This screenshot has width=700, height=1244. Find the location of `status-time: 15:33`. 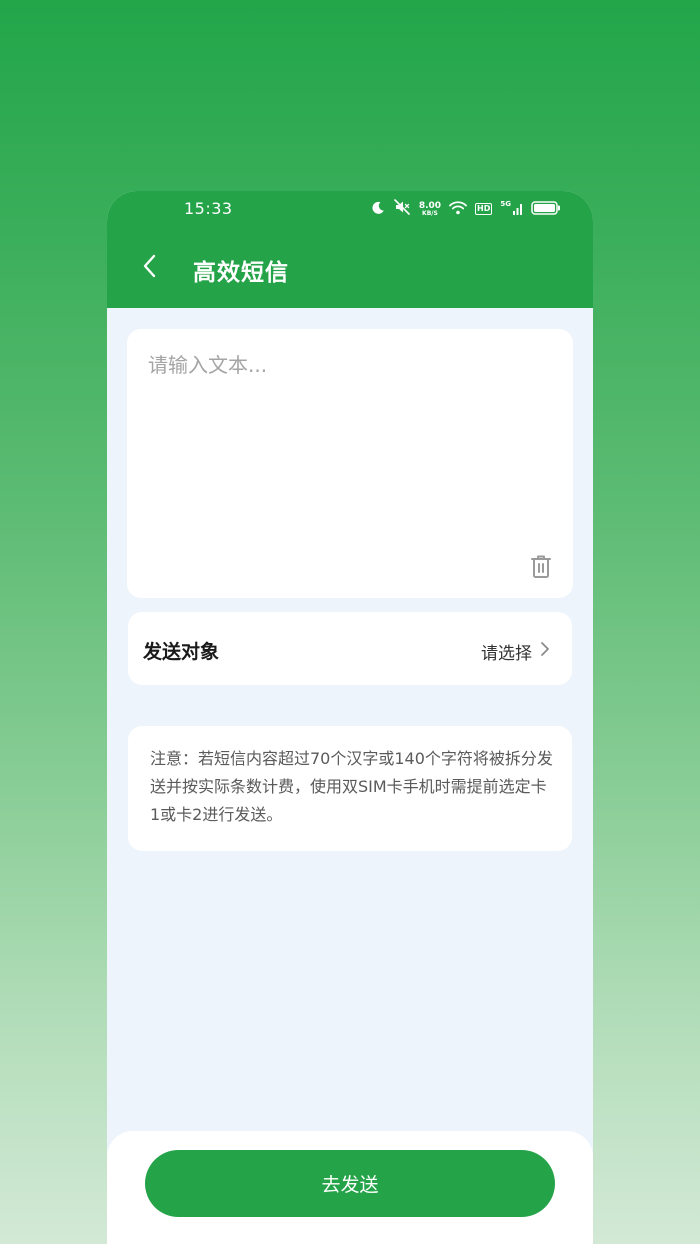

status-time: 15:33 is located at coordinates (208, 208).